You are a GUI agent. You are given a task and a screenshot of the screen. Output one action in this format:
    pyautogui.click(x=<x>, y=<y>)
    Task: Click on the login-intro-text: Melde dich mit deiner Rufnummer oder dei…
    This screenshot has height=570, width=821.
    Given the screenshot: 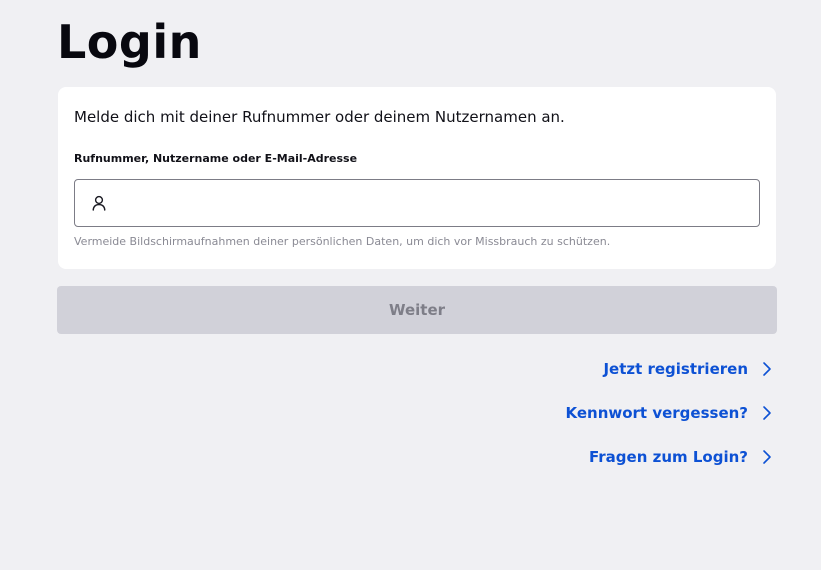 What is the action you would take?
    pyautogui.click(x=319, y=117)
    